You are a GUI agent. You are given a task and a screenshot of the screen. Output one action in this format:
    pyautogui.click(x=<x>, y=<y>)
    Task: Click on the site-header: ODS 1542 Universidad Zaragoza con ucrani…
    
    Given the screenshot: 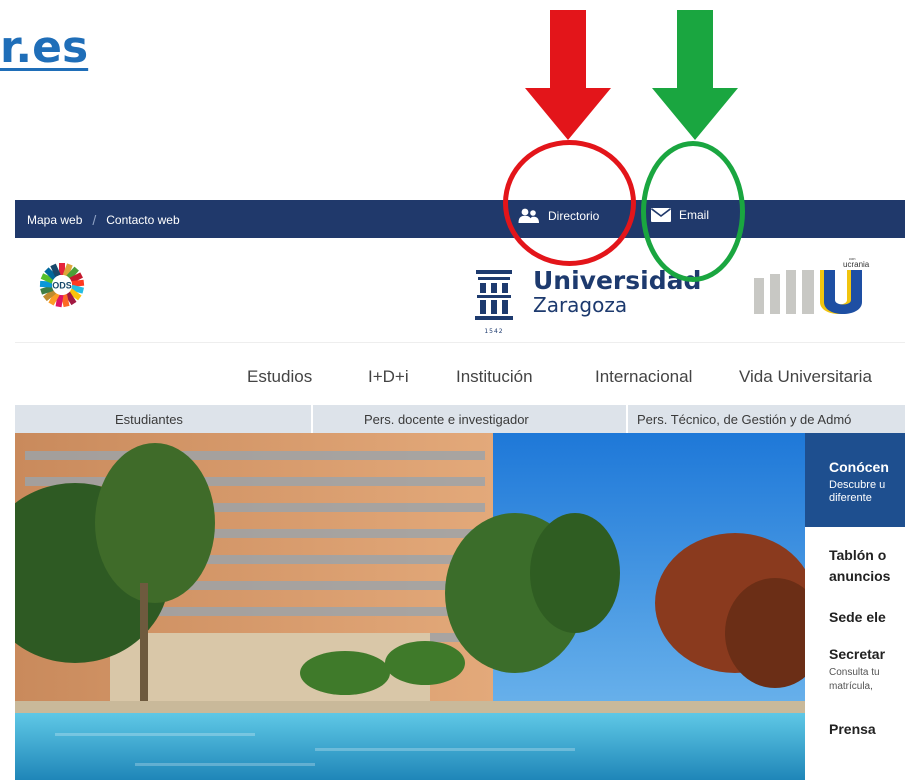 What is the action you would take?
    pyautogui.click(x=460, y=290)
    